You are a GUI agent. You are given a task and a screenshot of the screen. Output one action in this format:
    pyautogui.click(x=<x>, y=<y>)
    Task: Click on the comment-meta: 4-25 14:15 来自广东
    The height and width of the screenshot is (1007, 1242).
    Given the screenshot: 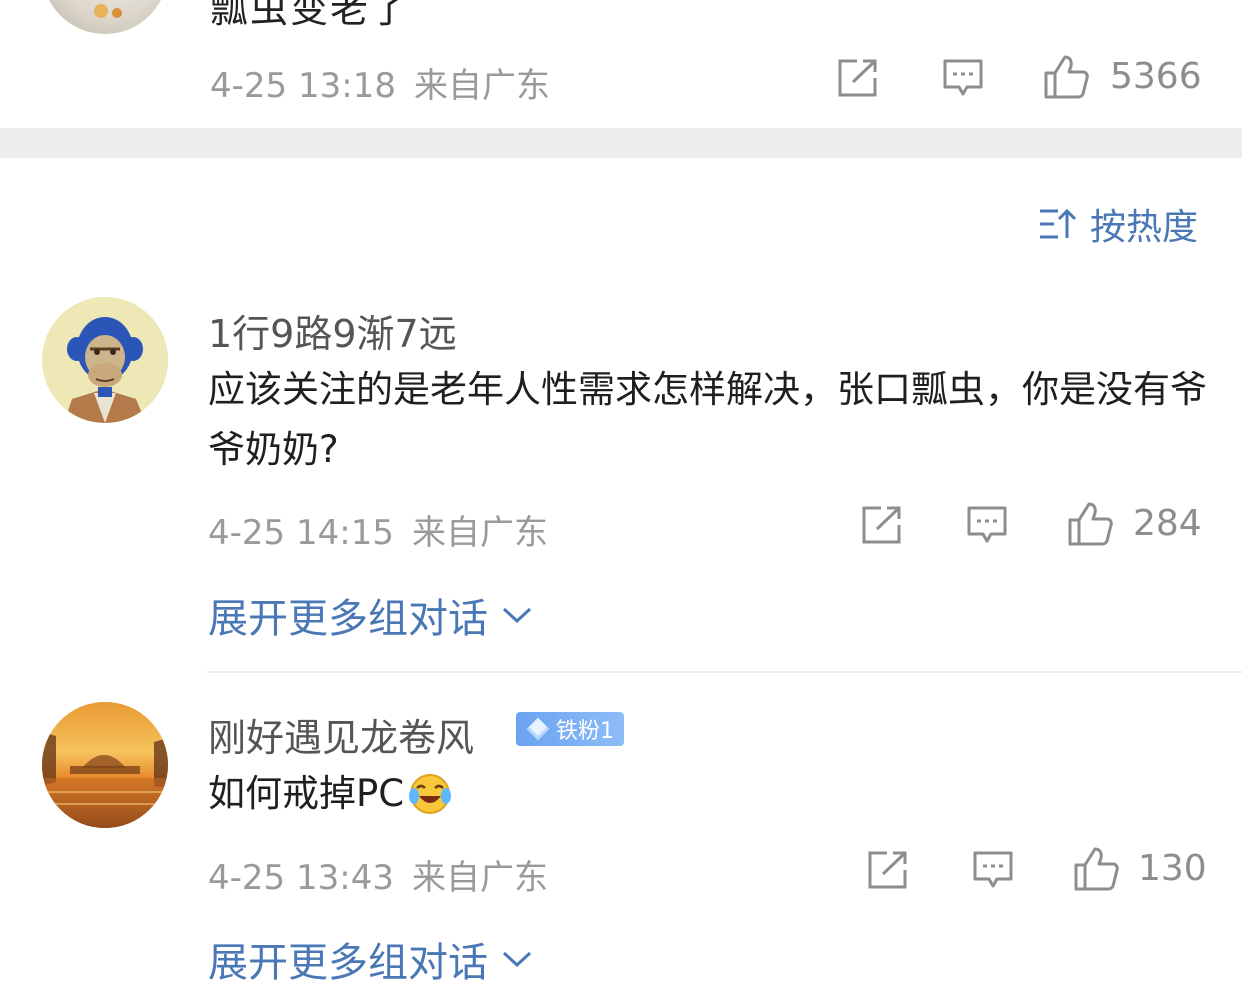 What is the action you would take?
    pyautogui.click(x=378, y=529)
    